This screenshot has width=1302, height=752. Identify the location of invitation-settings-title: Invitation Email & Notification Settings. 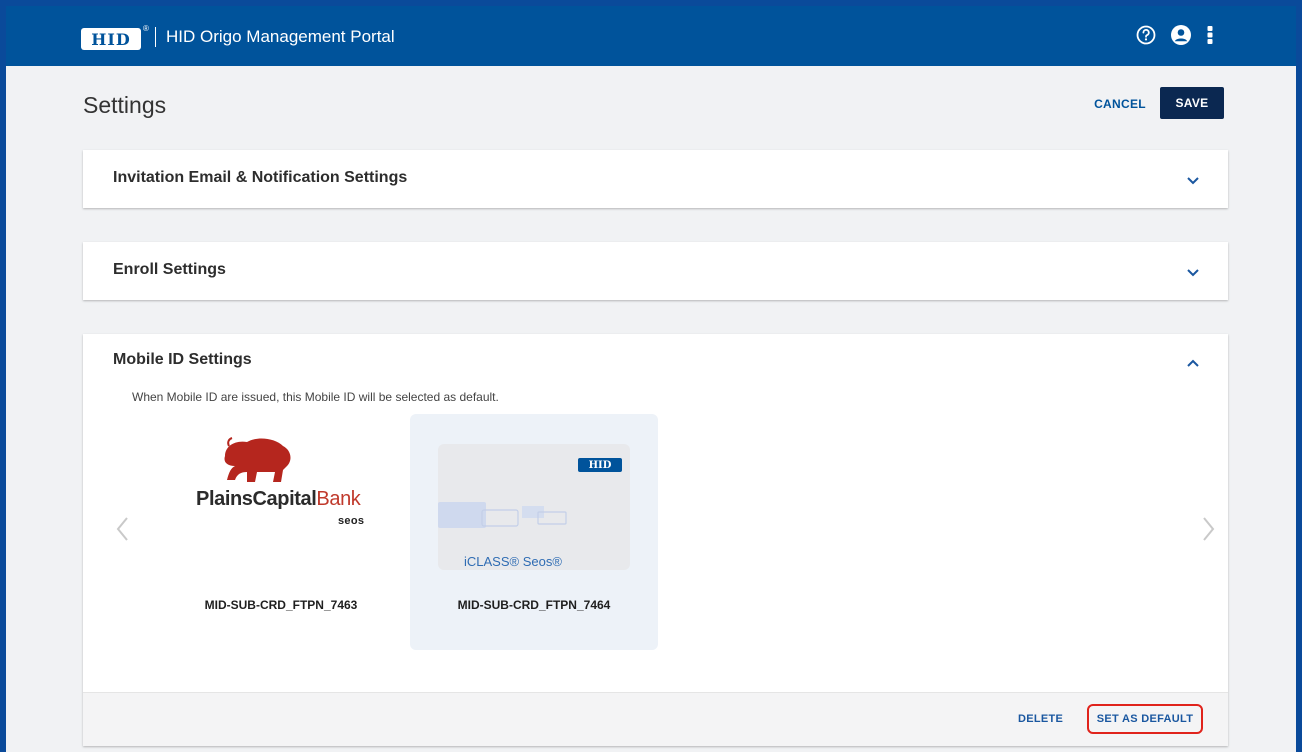
(260, 177).